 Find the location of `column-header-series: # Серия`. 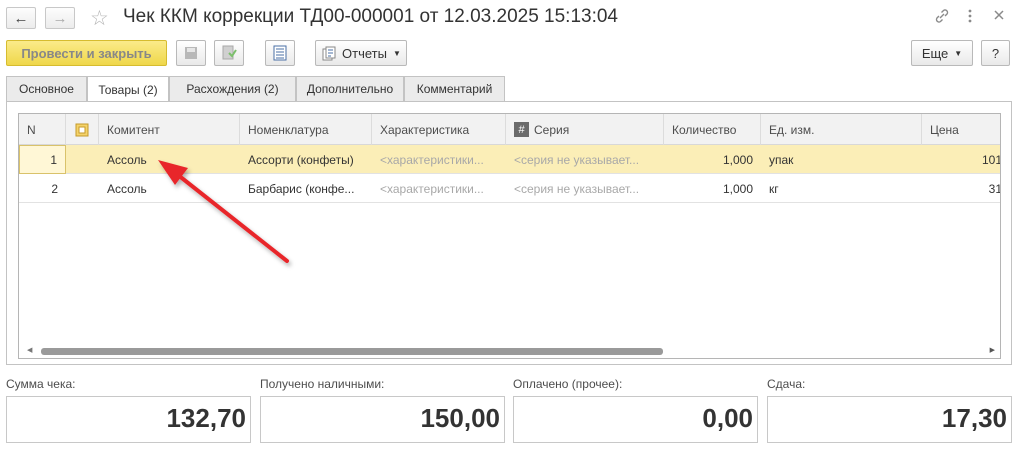

column-header-series: # Серия is located at coordinates (585, 129).